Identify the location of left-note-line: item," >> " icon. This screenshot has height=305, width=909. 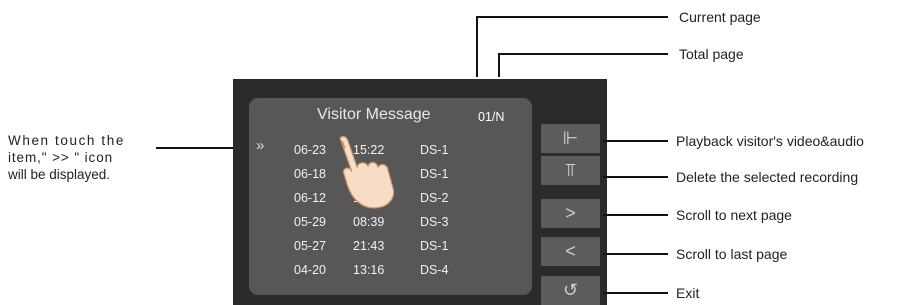
(61, 157).